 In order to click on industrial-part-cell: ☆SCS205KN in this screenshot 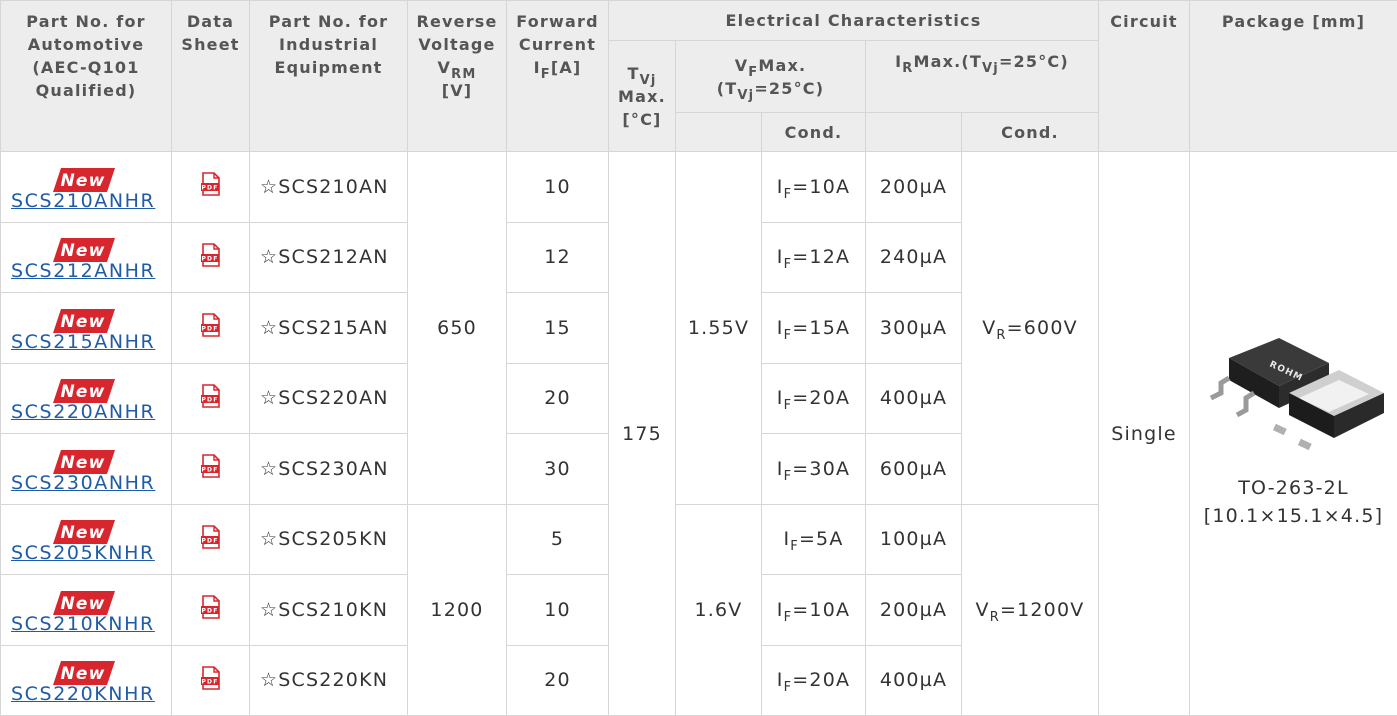, I will do `click(329, 539)`.